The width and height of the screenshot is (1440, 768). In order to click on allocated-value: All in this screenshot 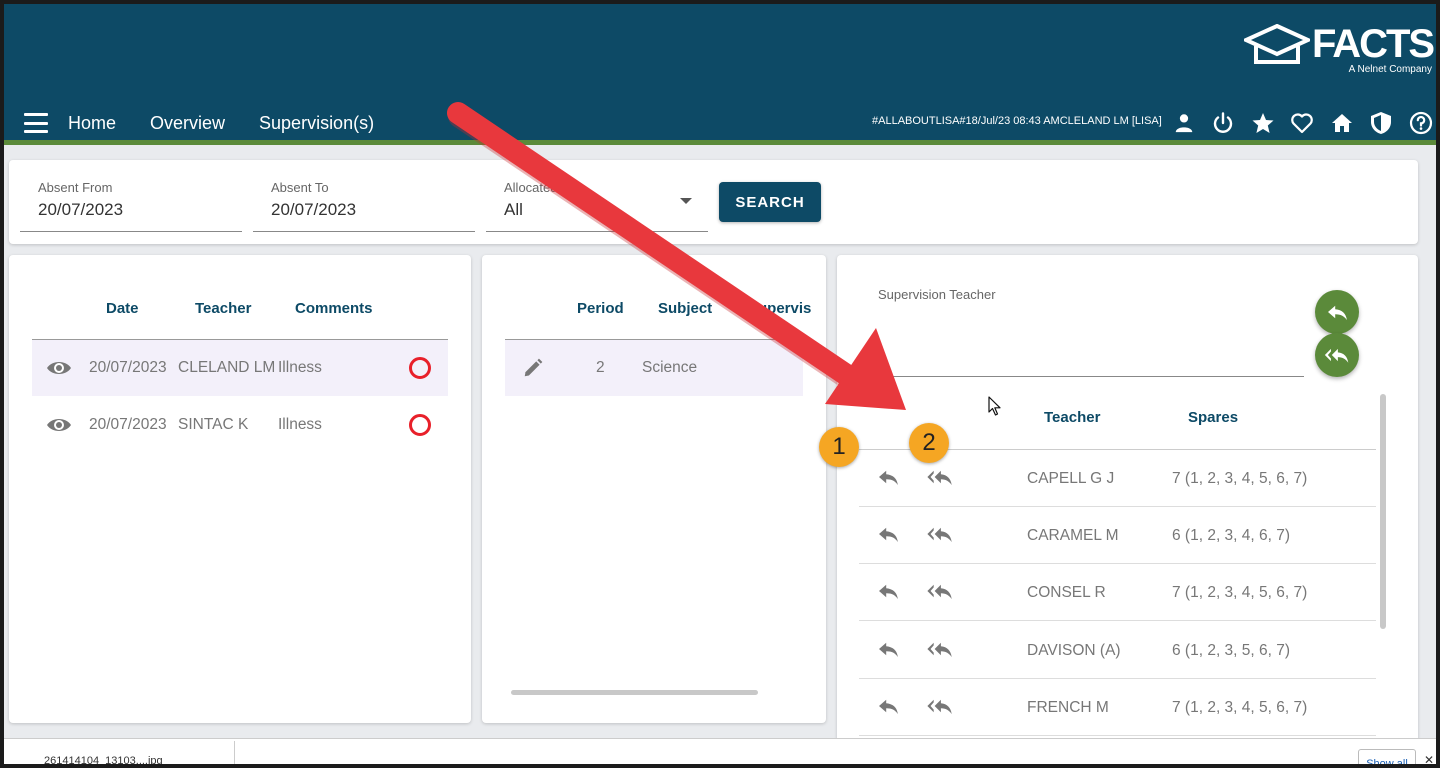, I will do `click(513, 209)`.